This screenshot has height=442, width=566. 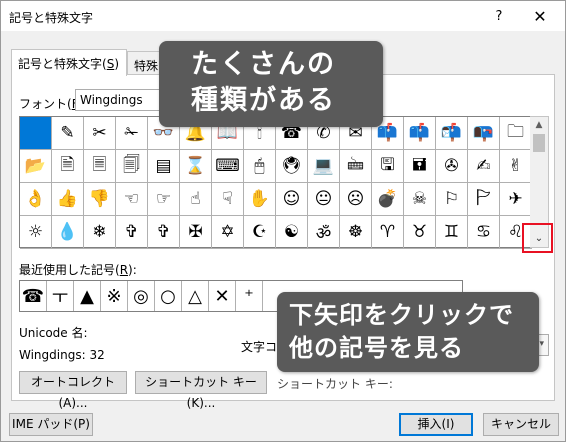 What do you see at coordinates (100, 232) in the screenshot?
I see `symbol-cell: ❄` at bounding box center [100, 232].